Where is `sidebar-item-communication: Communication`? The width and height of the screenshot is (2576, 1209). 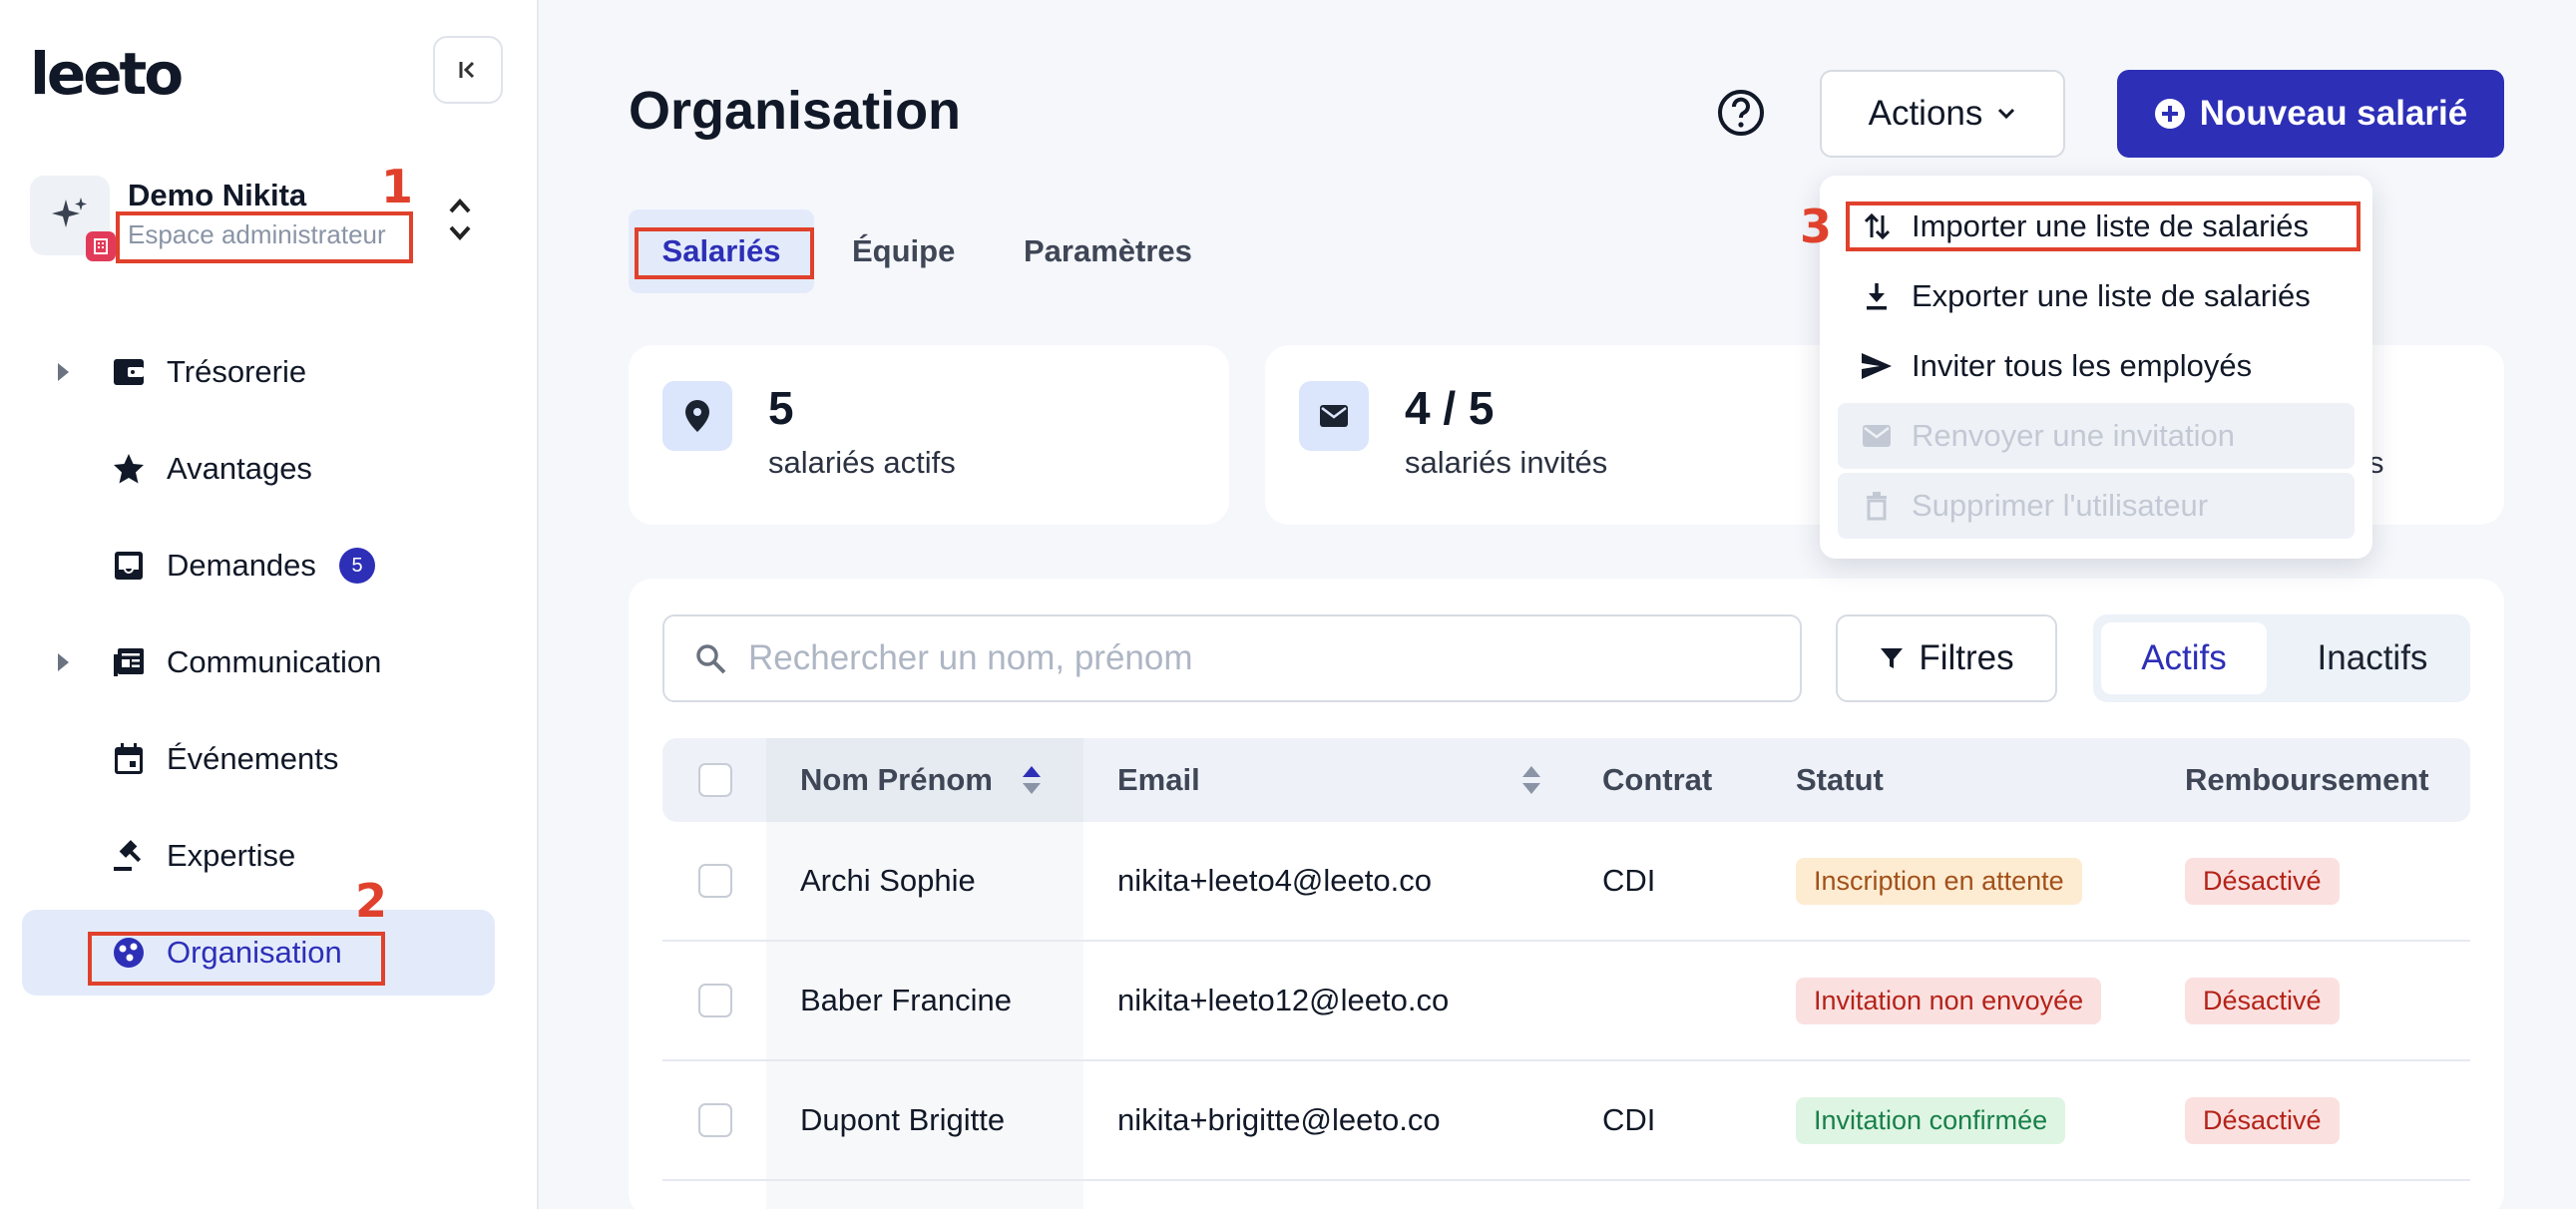
sidebar-item-communication: Communication is located at coordinates (258, 662).